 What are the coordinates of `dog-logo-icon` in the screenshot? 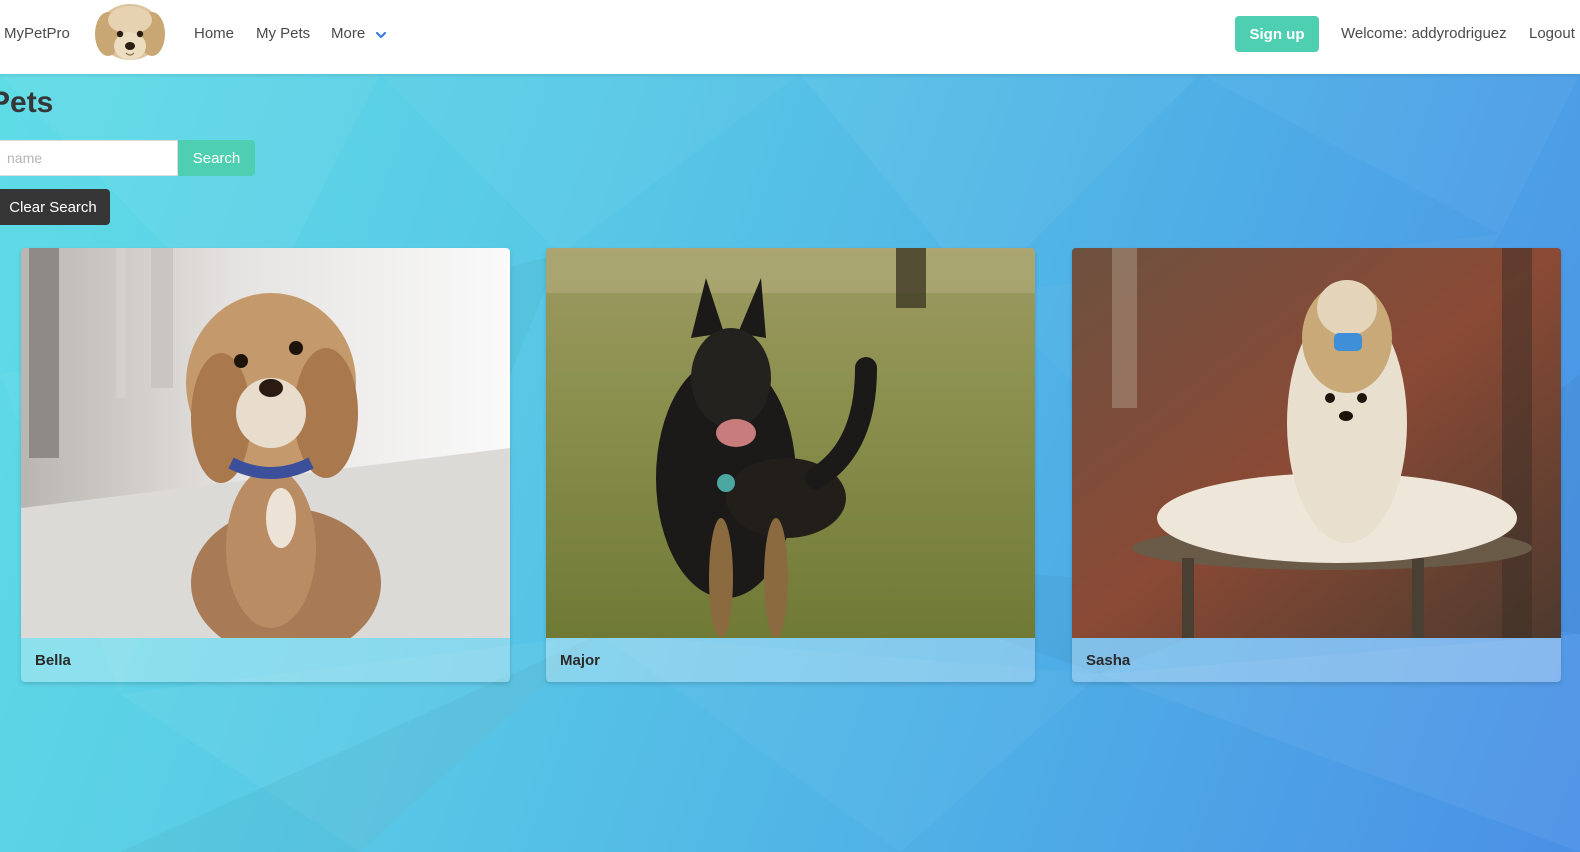 It's located at (130, 35).